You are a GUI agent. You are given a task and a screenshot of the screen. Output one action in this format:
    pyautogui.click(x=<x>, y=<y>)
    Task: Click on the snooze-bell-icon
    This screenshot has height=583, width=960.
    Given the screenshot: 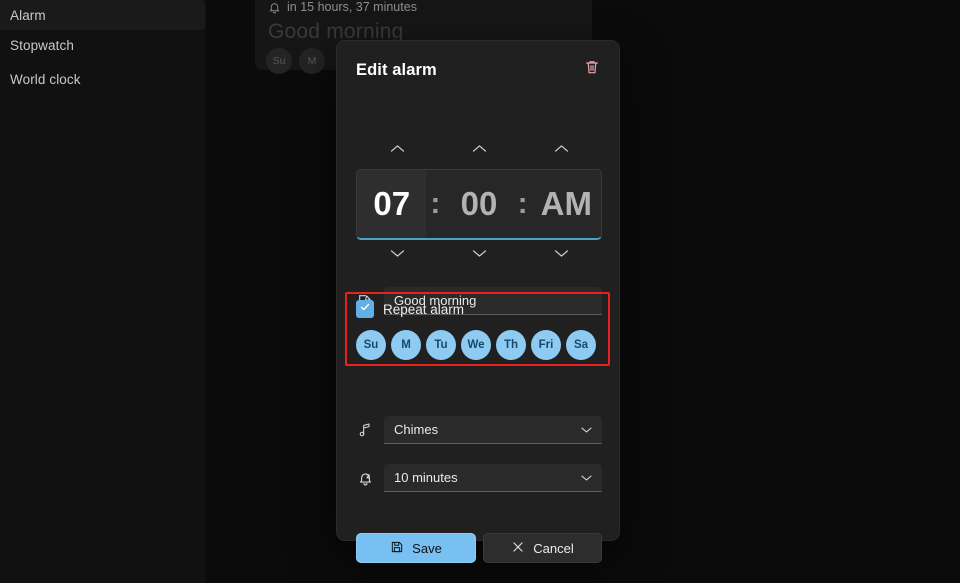 What is the action you would take?
    pyautogui.click(x=365, y=478)
    